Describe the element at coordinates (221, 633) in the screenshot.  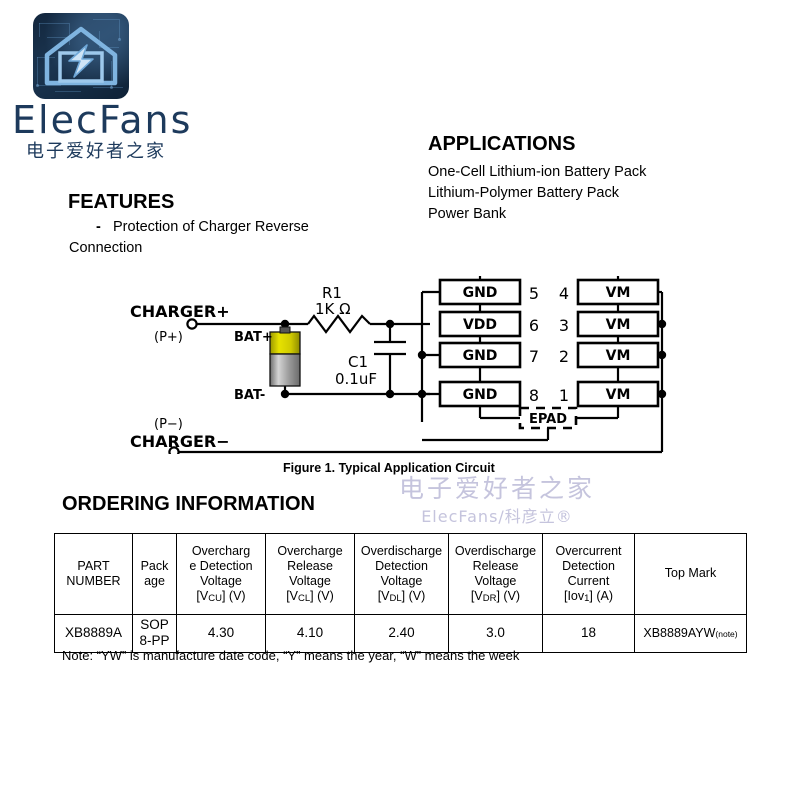
I see `cell-overcharge-detection-voltage: 4.30` at that location.